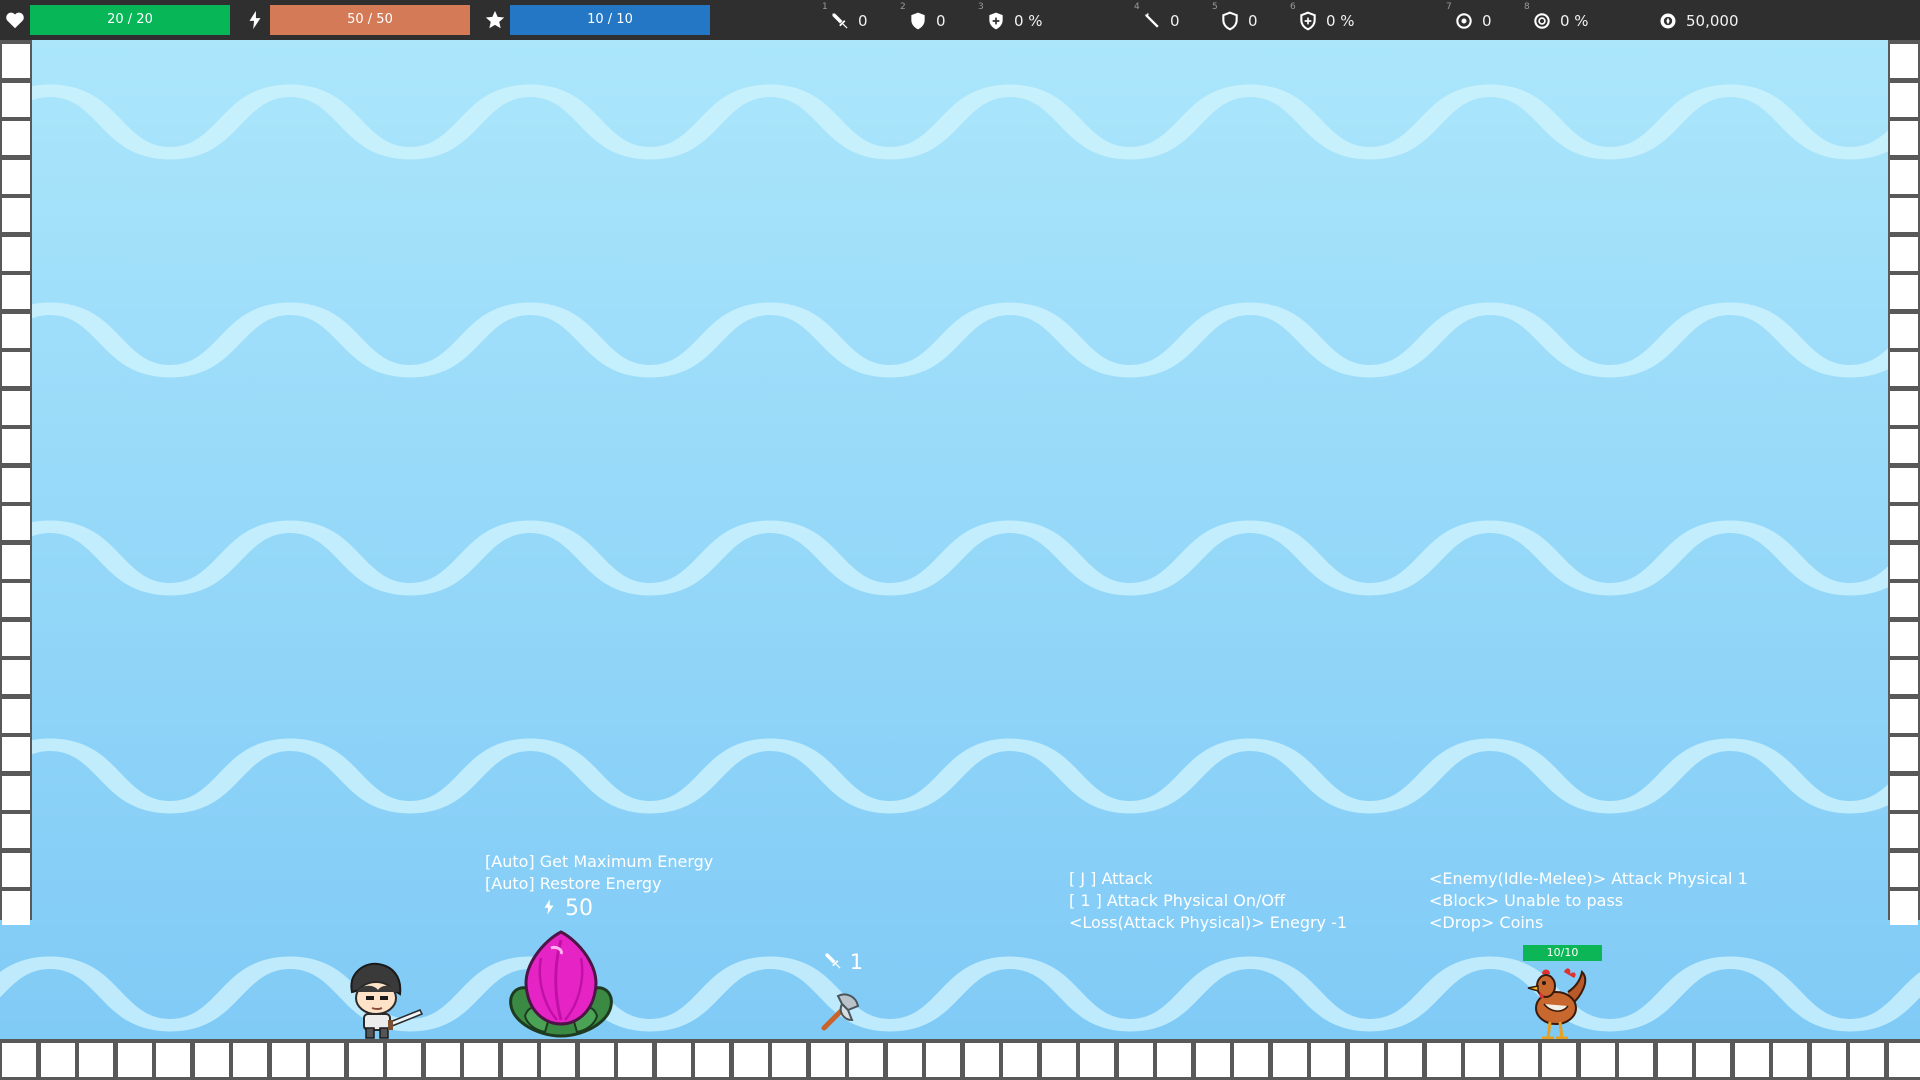 This screenshot has height=1080, width=1920. What do you see at coordinates (566, 909) in the screenshot?
I see `flower-energy-label: 50` at bounding box center [566, 909].